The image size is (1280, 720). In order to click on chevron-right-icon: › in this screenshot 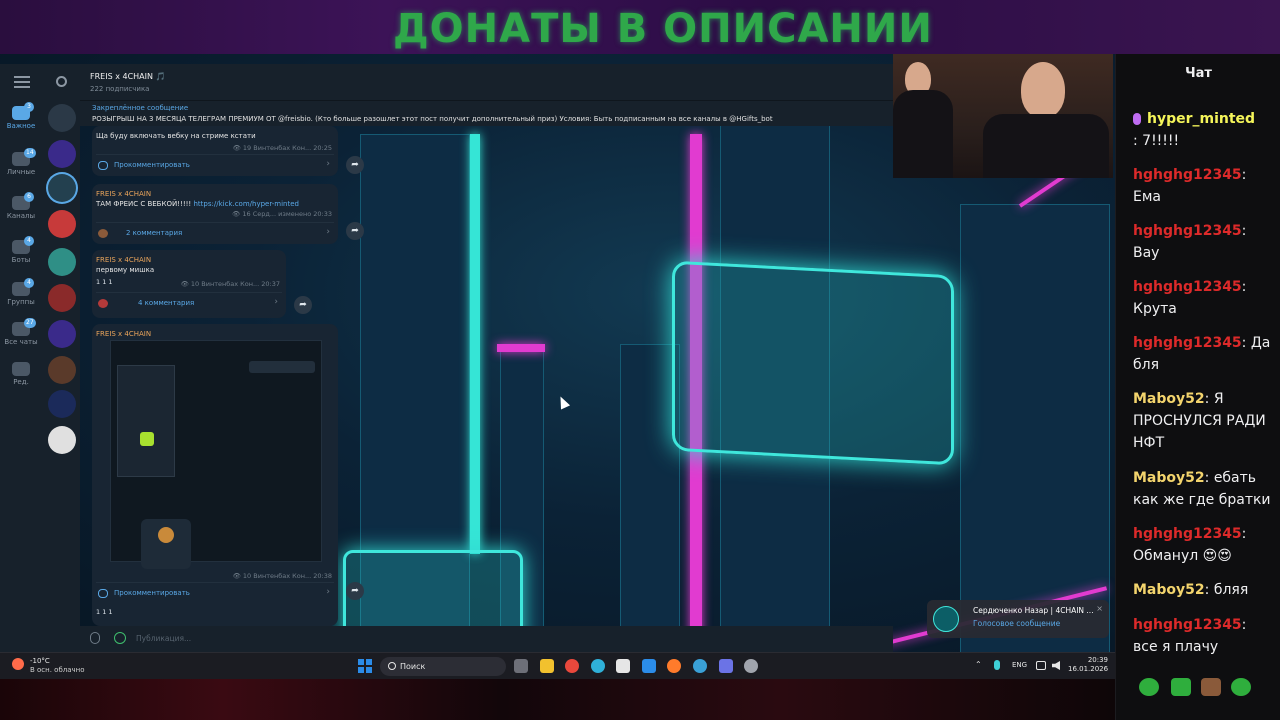, I will do `click(328, 164)`.